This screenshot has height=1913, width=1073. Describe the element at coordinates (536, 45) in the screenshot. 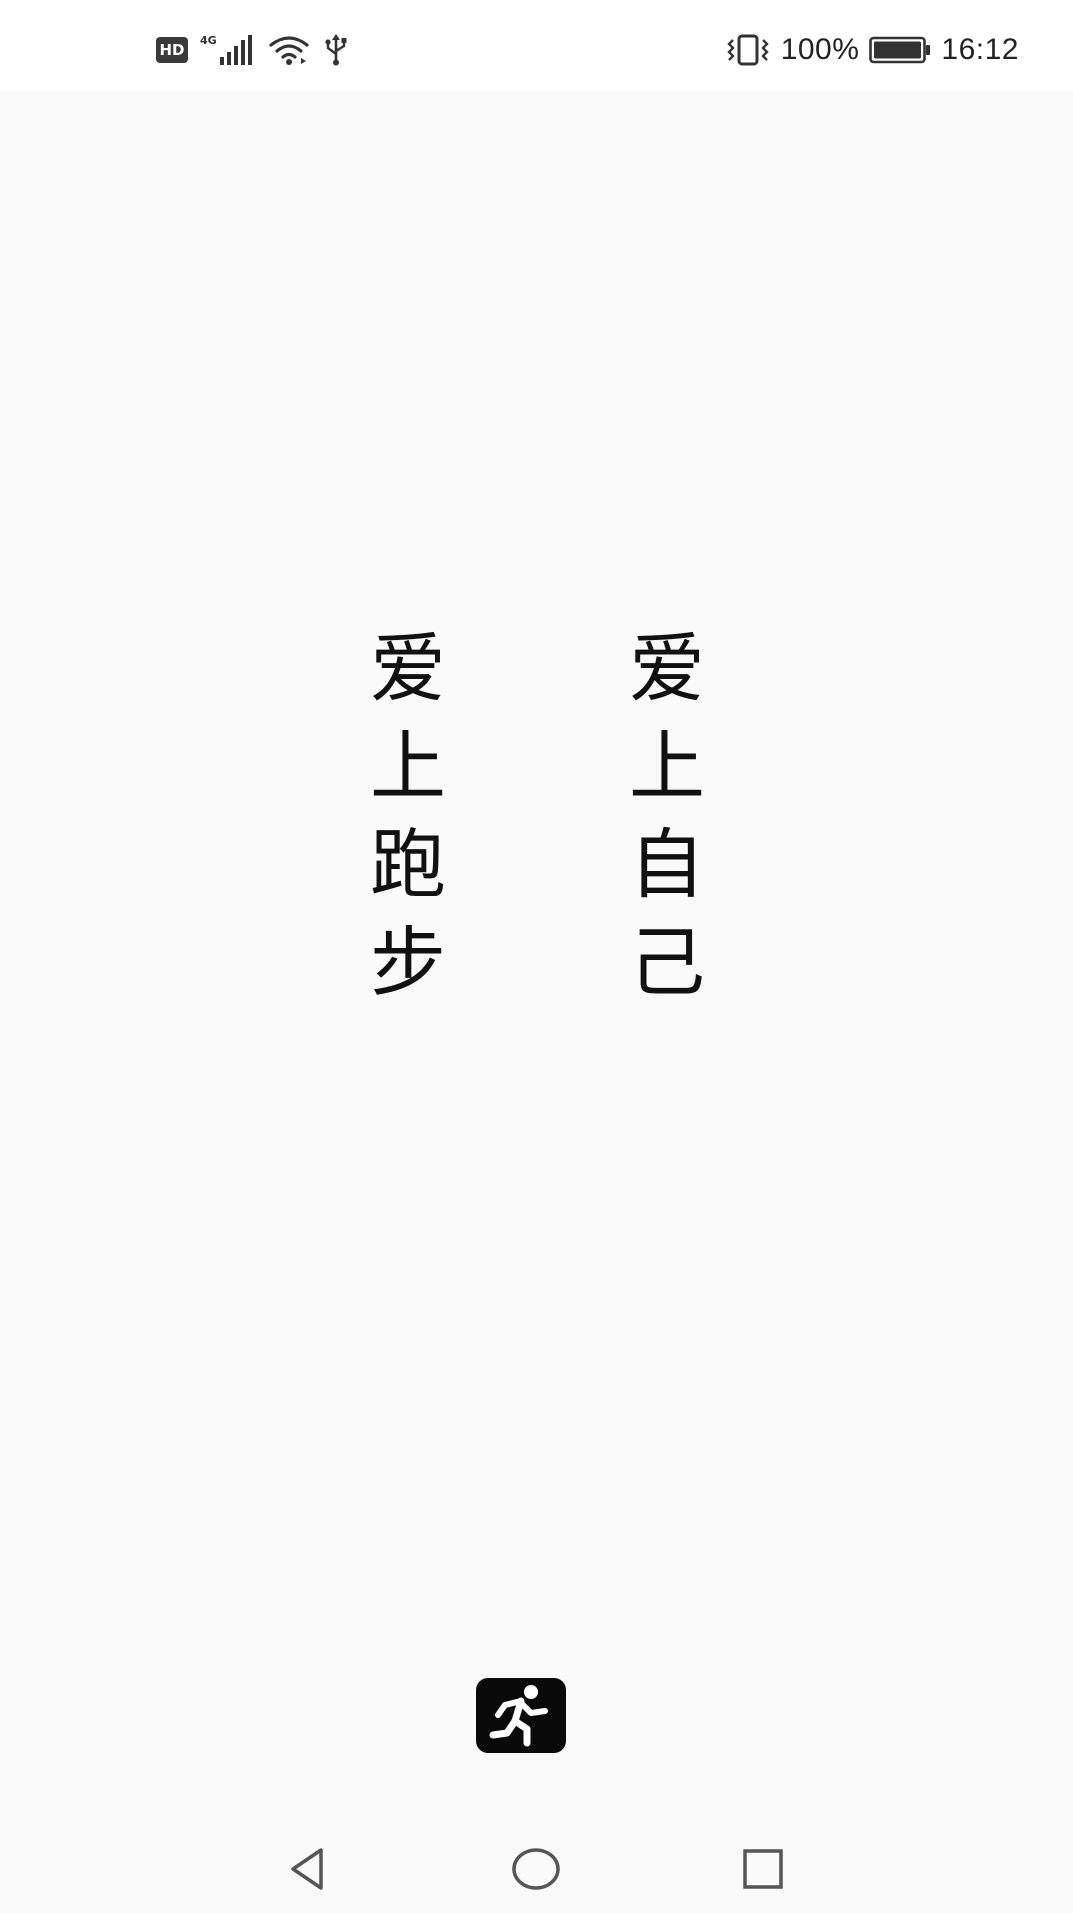

I see `status-bar: HD 4G 100% 16:12` at that location.